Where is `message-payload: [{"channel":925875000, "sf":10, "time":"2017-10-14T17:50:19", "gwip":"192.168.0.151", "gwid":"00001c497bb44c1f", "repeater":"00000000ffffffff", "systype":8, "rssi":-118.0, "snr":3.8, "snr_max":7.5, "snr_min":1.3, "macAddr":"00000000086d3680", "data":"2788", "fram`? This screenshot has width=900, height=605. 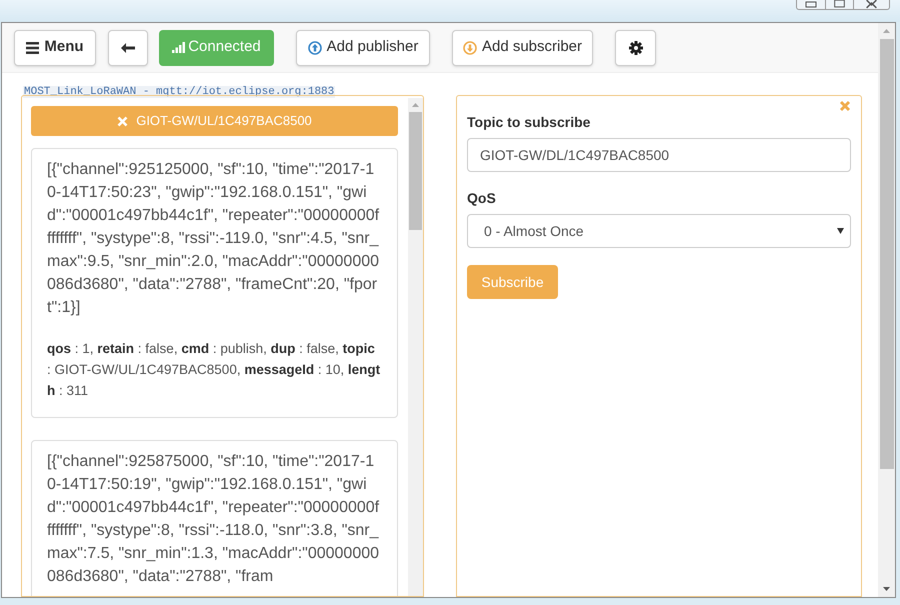
message-payload: [{"channel":925875000, "sf":10, "time":"2017-10-14T17:50:19", "gwip":"192.168.0.151", "gwid":"00001c497bb44c1f", "repeater":"00000000ffffffff", "systype":8, "rssi":-118.0, "snr":3.8, "snr_max":7.5, "snr_min":1.3, "macAddr":"00000000086d3680", "data":"2788", "fram is located at coordinates (213, 519).